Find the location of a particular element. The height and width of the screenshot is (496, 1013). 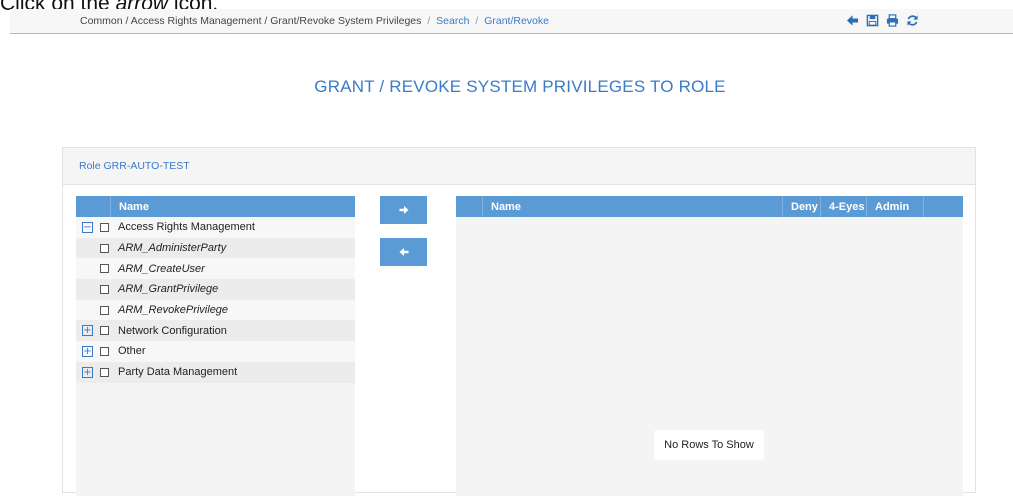

tree-row: ARM_GrantPrivilege is located at coordinates (215, 289).